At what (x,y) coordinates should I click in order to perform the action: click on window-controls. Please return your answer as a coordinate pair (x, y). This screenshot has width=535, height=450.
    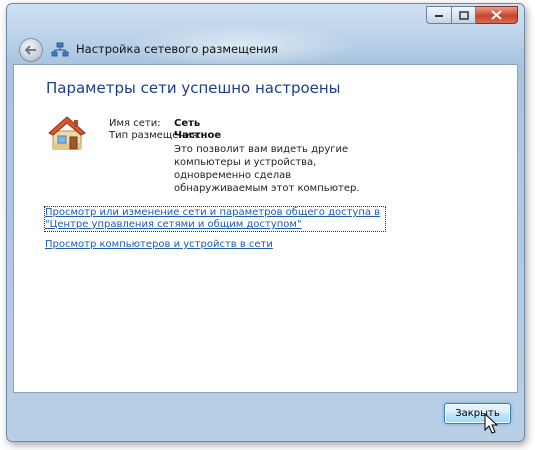
    Looking at the image, I should click on (472, 15).